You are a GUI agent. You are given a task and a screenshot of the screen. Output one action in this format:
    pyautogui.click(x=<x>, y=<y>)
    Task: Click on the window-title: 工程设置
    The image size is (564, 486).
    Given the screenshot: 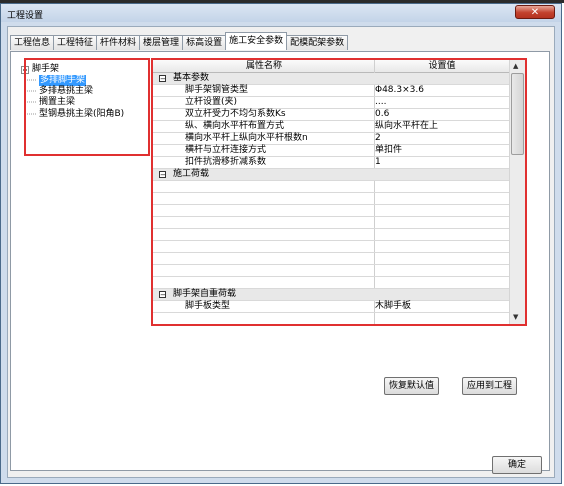 What is the action you would take?
    pyautogui.click(x=25, y=16)
    